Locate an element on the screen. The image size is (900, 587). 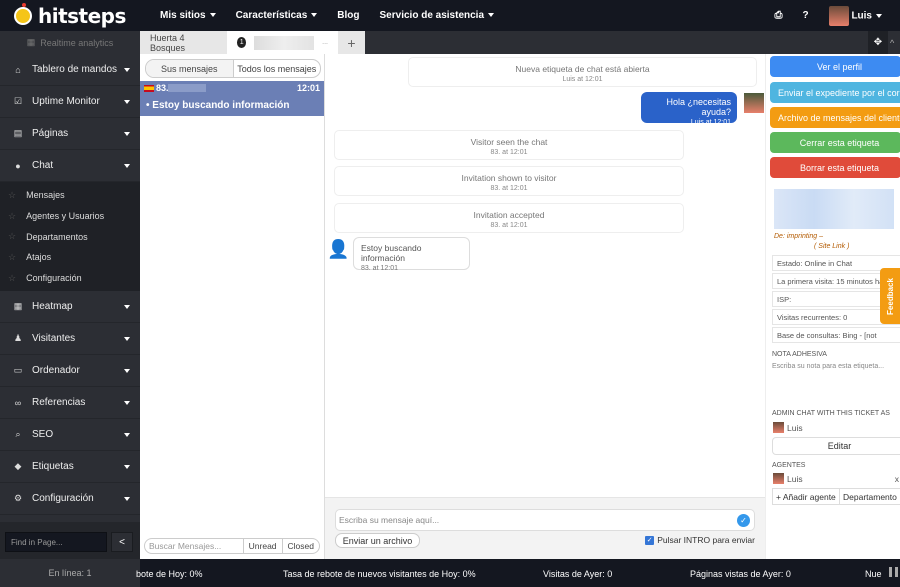
collapse-icon: ^ is located at coordinates (895, 42).